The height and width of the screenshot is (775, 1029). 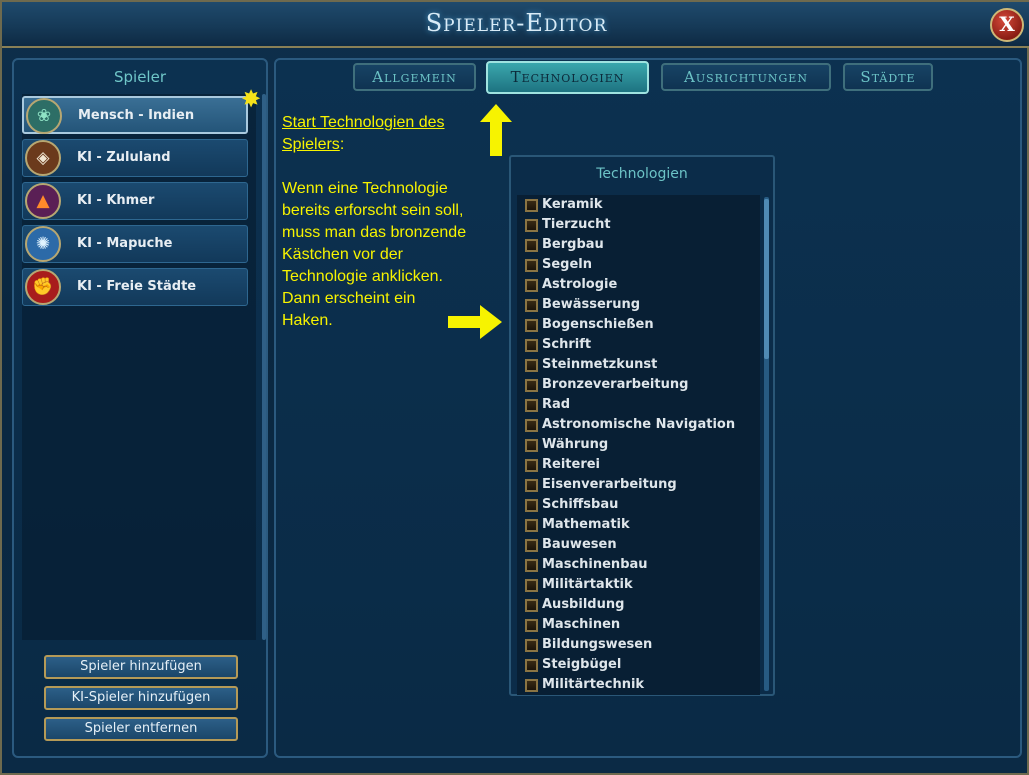 I want to click on star-marker-icon: ✸, so click(x=251, y=99).